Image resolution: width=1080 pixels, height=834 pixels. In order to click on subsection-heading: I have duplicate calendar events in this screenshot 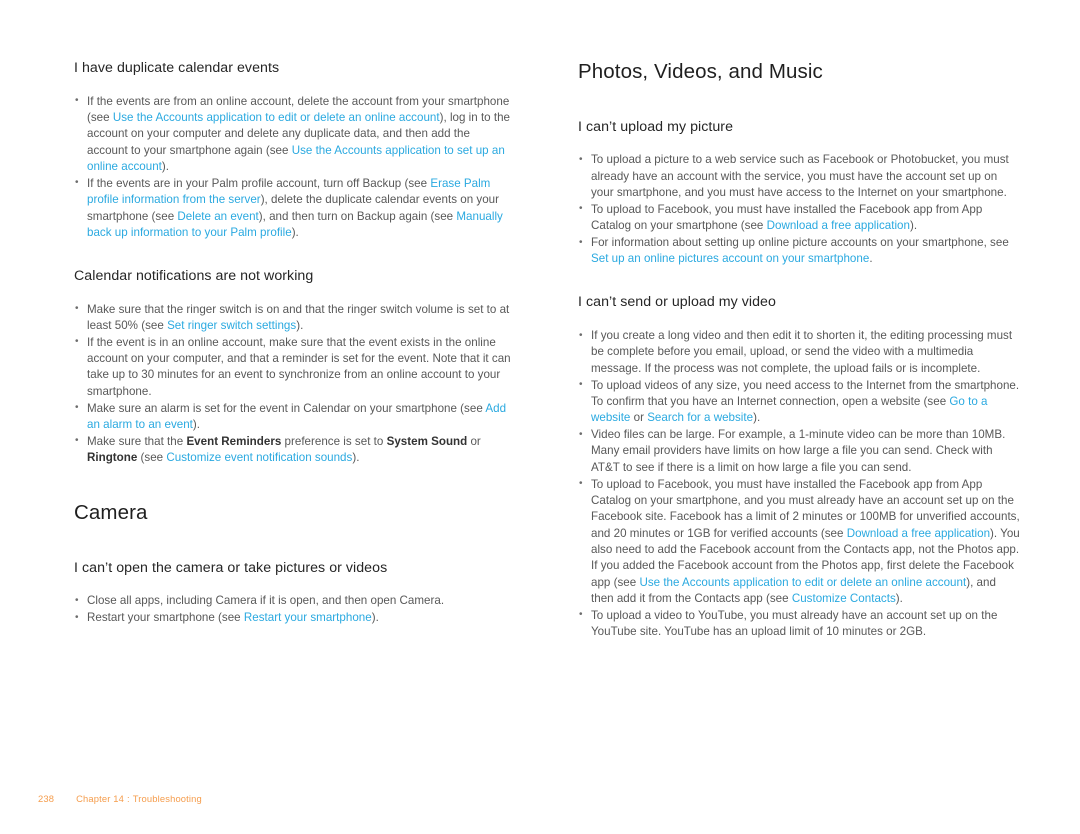, I will do `click(177, 68)`.